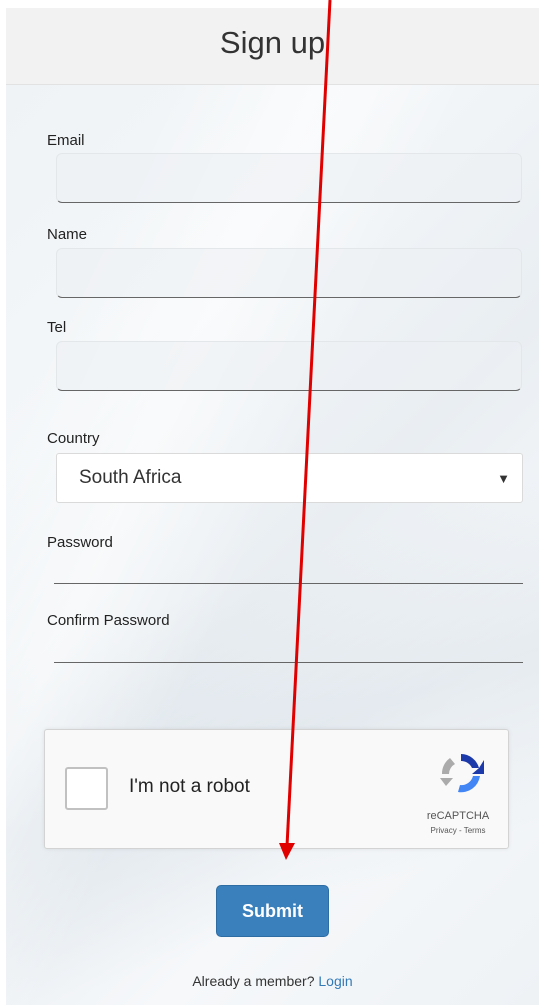 The image size is (545, 1005). Describe the element at coordinates (108, 620) in the screenshot. I see `confirm-password-label: Confirm Password` at that location.